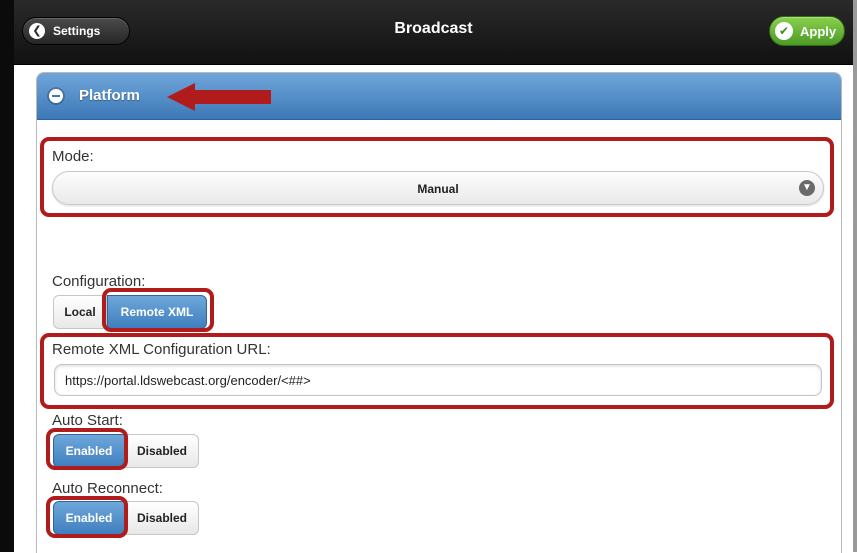 This screenshot has height=553, width=857. I want to click on checkmark-icon: ✔, so click(784, 31).